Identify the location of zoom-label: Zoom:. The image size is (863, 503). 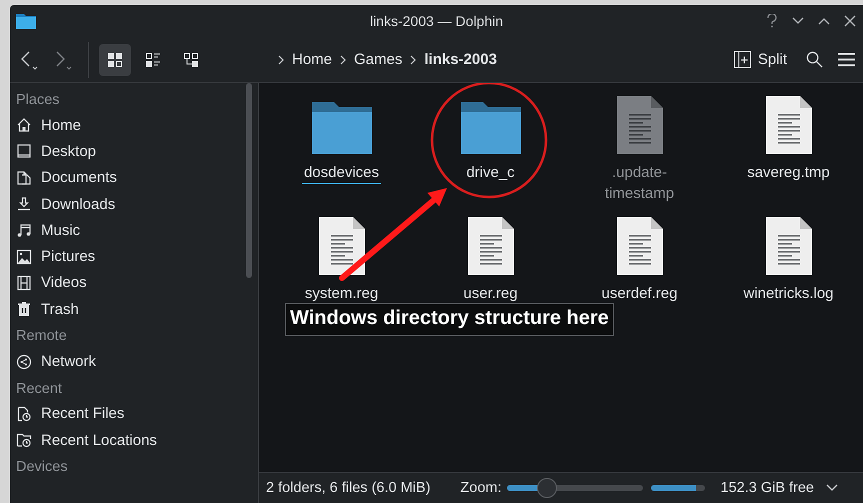
(481, 488).